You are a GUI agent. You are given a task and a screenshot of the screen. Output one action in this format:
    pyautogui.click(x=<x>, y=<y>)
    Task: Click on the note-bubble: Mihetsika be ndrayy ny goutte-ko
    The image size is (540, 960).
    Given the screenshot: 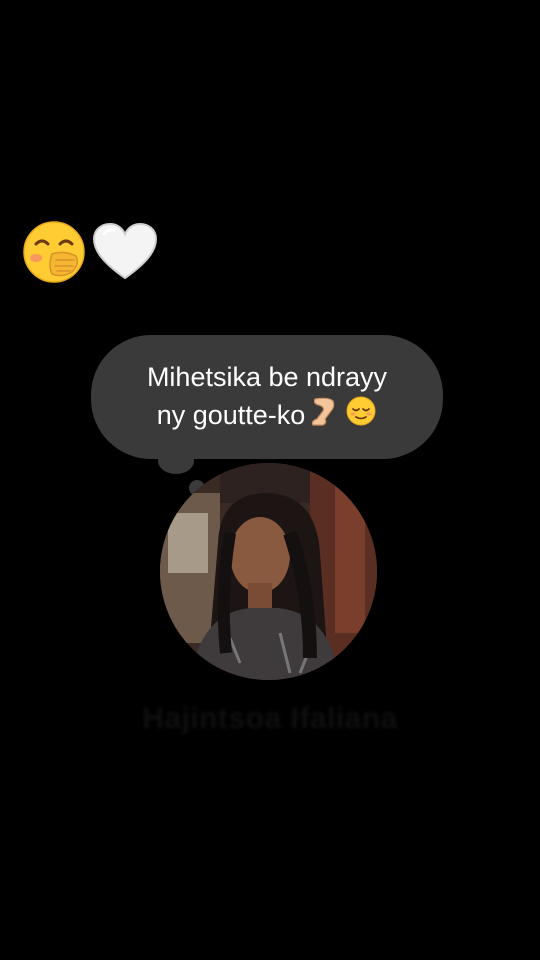 What is the action you would take?
    pyautogui.click(x=267, y=397)
    